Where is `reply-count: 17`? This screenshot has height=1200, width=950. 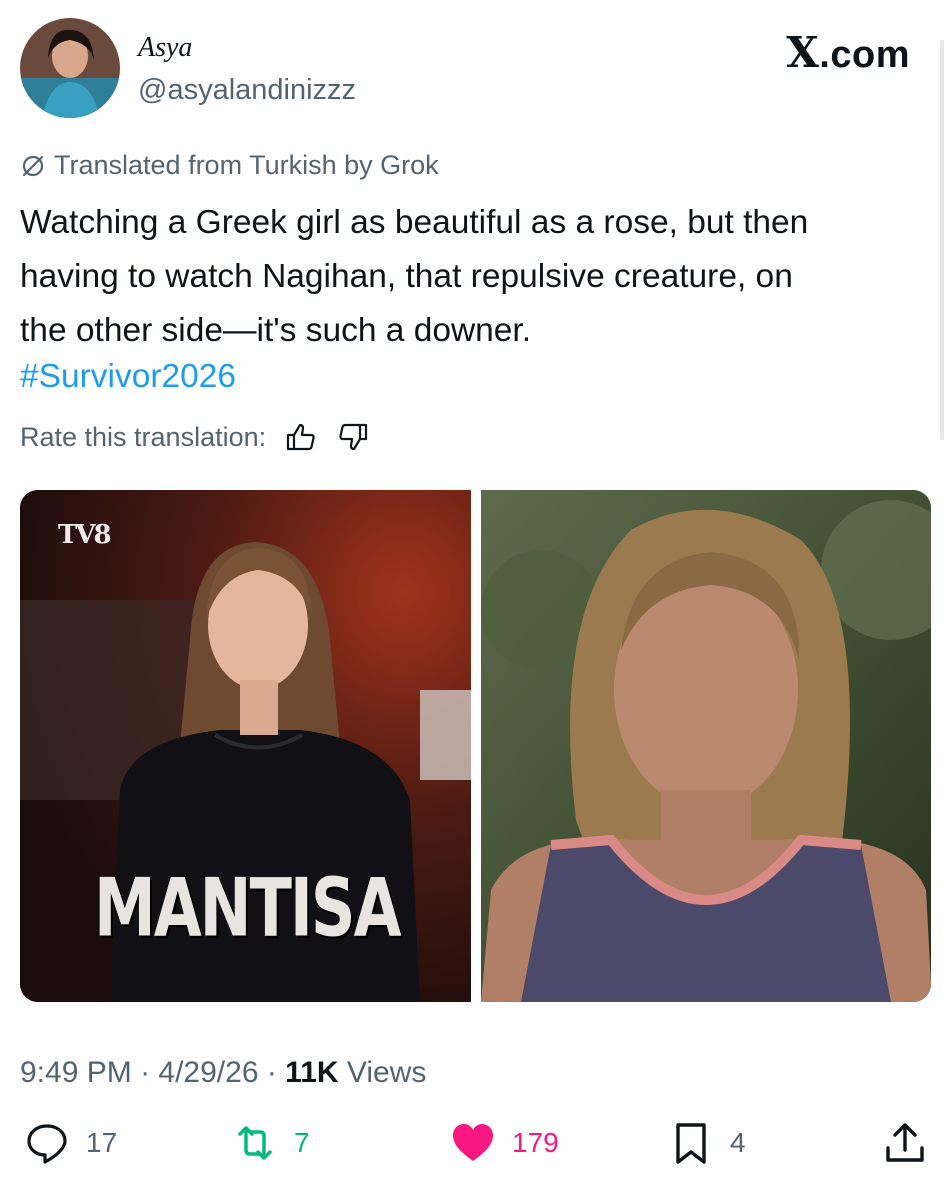 reply-count: 17 is located at coordinates (102, 1142).